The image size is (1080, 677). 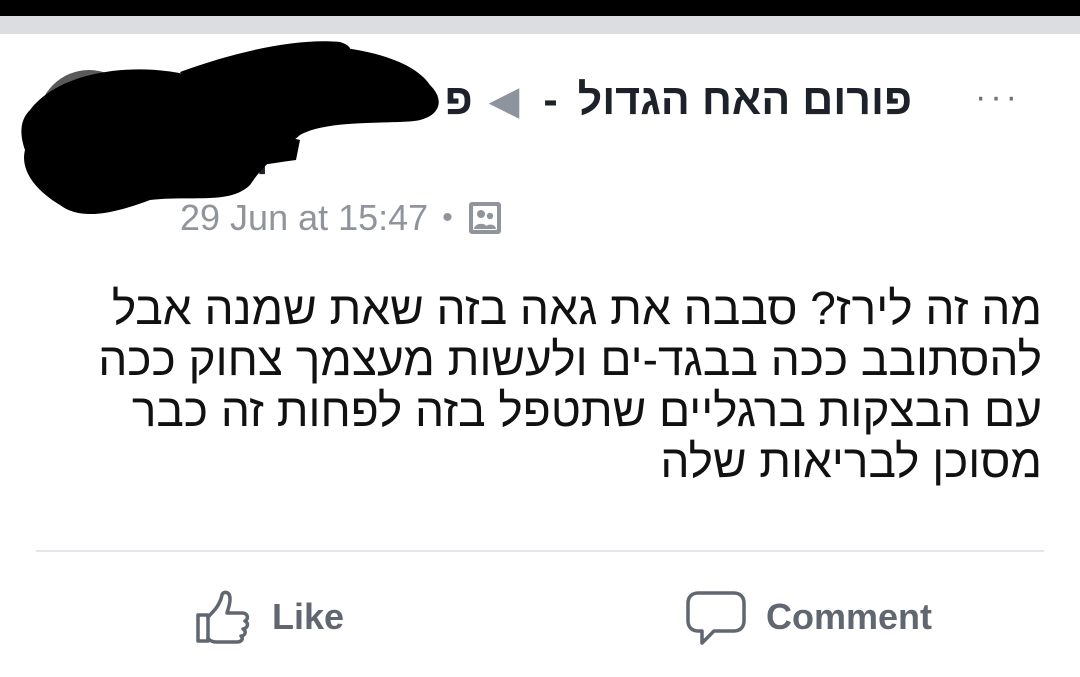 What do you see at coordinates (308, 616) in the screenshot?
I see `like-label: Like` at bounding box center [308, 616].